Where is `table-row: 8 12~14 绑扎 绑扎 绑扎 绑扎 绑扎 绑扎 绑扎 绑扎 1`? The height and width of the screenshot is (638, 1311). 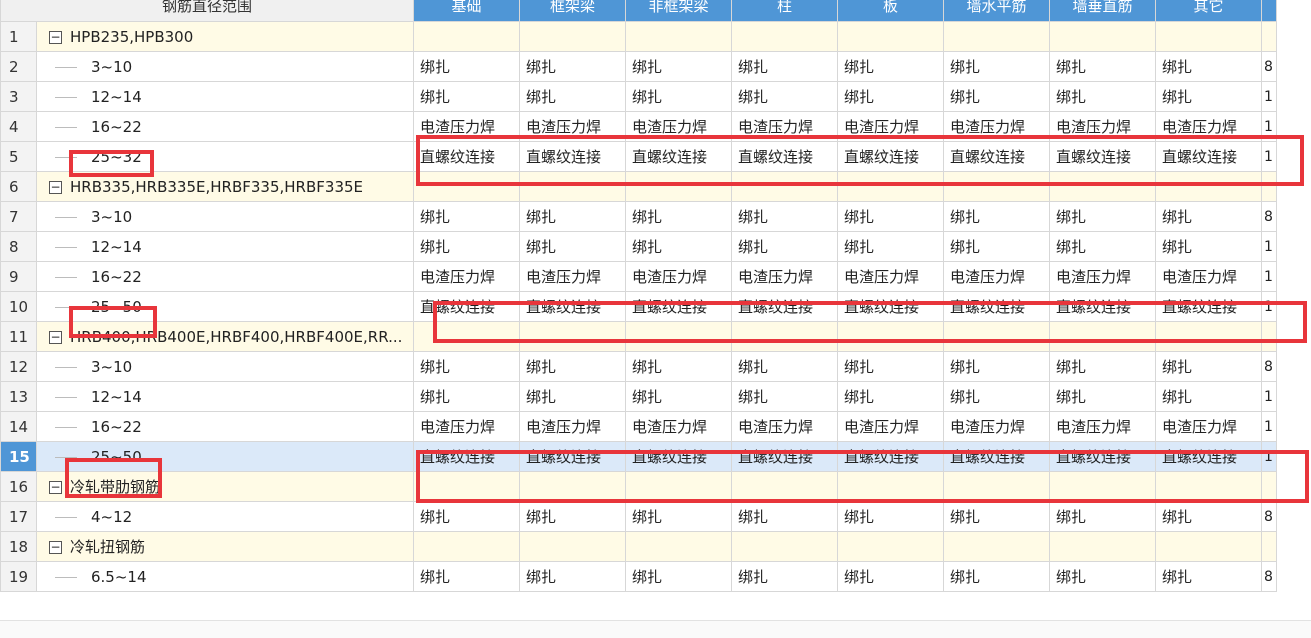 table-row: 8 12~14 绑扎 绑扎 绑扎 绑扎 绑扎 绑扎 绑扎 绑扎 1 is located at coordinates (638, 246).